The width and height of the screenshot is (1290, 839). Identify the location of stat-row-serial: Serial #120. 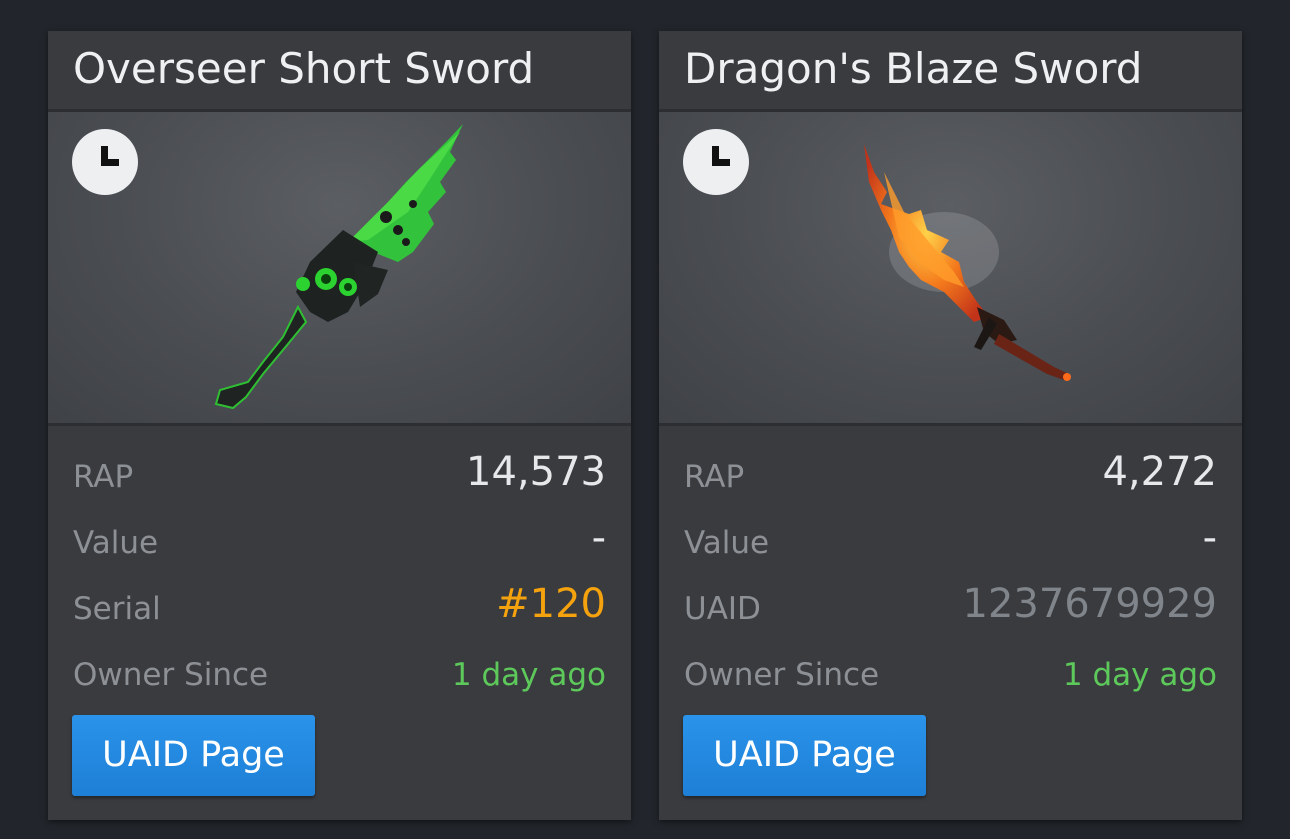
(339, 608).